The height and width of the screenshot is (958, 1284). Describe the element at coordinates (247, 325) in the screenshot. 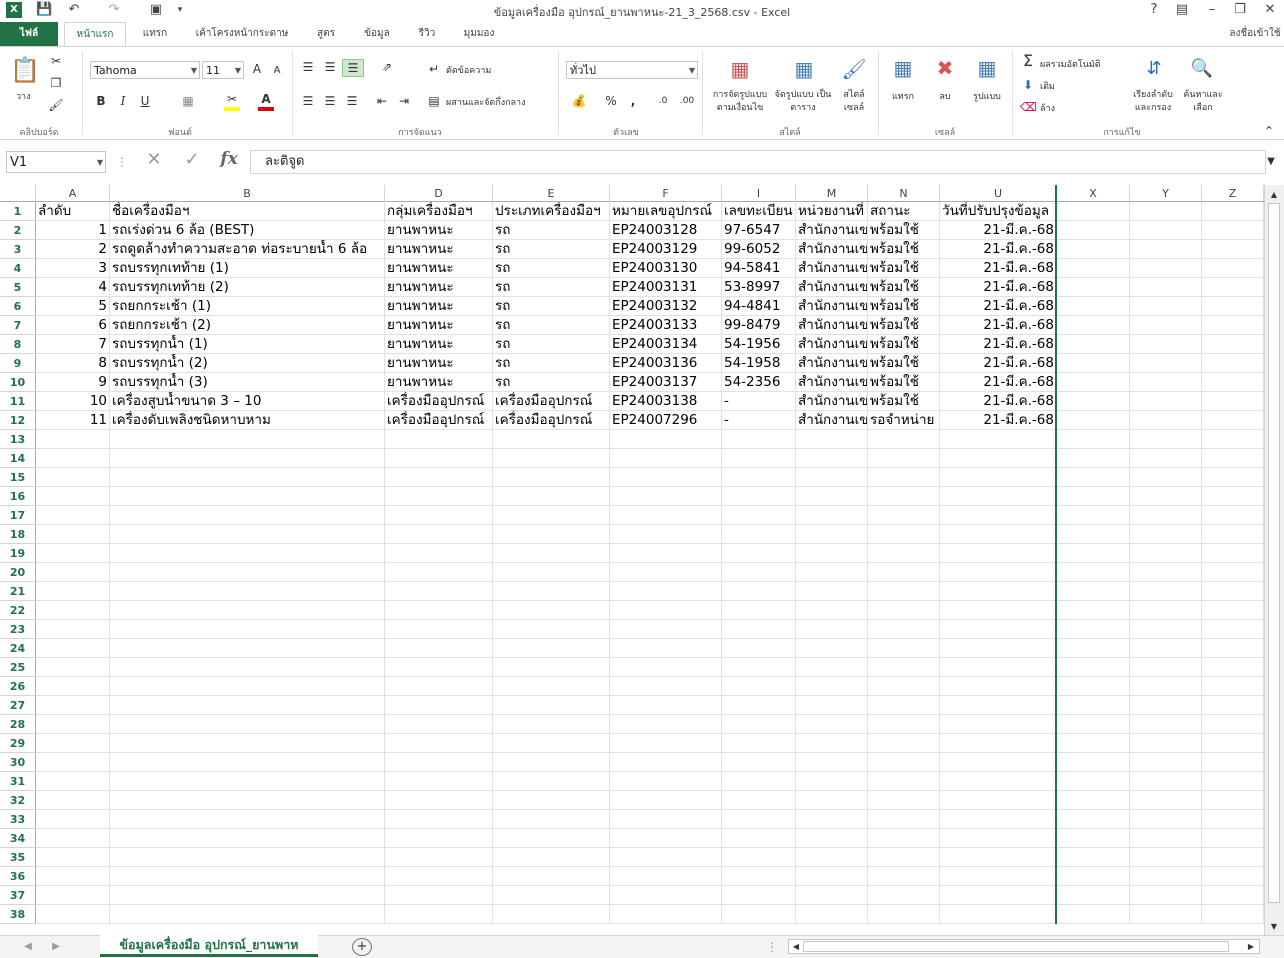

I see `grid-cell: รถยกกระเช้า (2)` at that location.